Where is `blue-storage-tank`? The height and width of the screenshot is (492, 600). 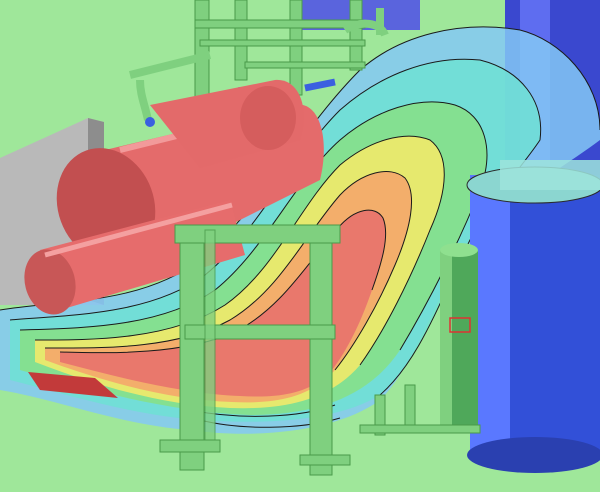
blue-storage-tank is located at coordinates (533, 316).